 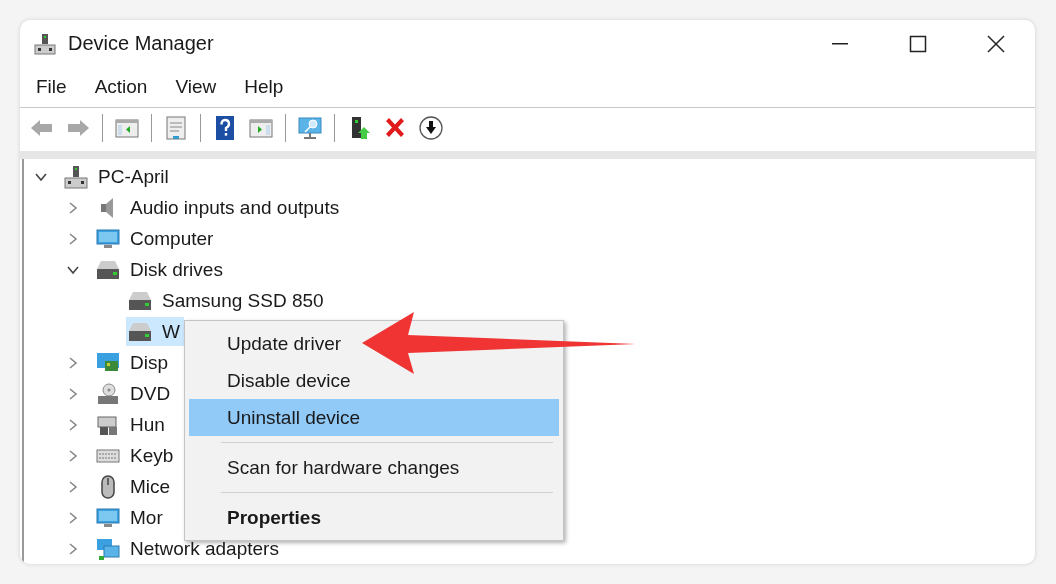 What do you see at coordinates (133, 176) in the screenshot?
I see `tree-item-label: PC-April` at bounding box center [133, 176].